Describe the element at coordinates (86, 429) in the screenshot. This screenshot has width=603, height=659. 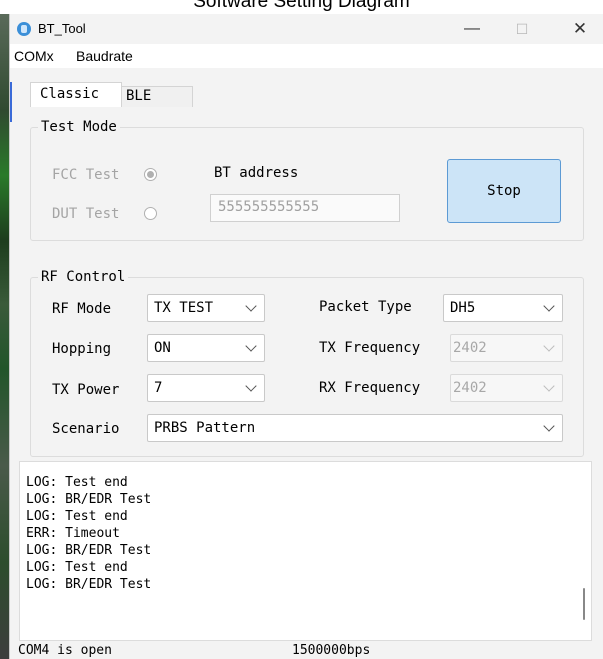
I see `scenario-label: Scenario` at that location.